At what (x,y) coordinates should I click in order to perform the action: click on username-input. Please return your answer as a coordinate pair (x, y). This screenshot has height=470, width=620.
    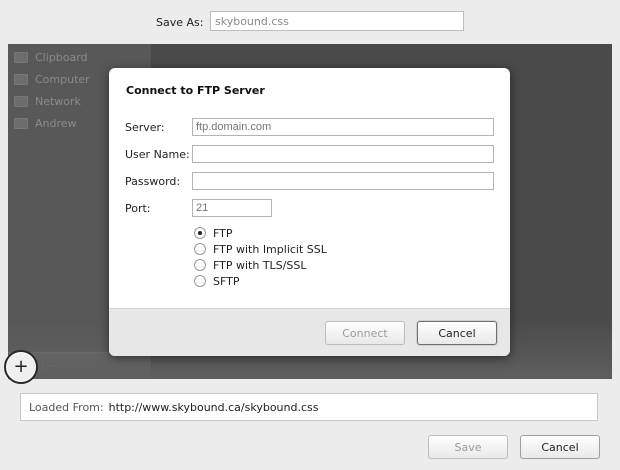
    Looking at the image, I should click on (343, 154).